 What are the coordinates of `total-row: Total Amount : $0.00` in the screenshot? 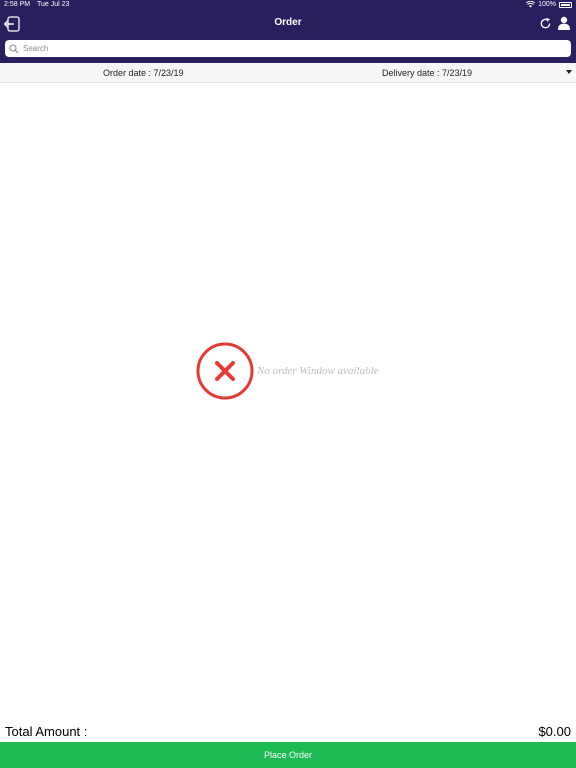 It's located at (288, 732).